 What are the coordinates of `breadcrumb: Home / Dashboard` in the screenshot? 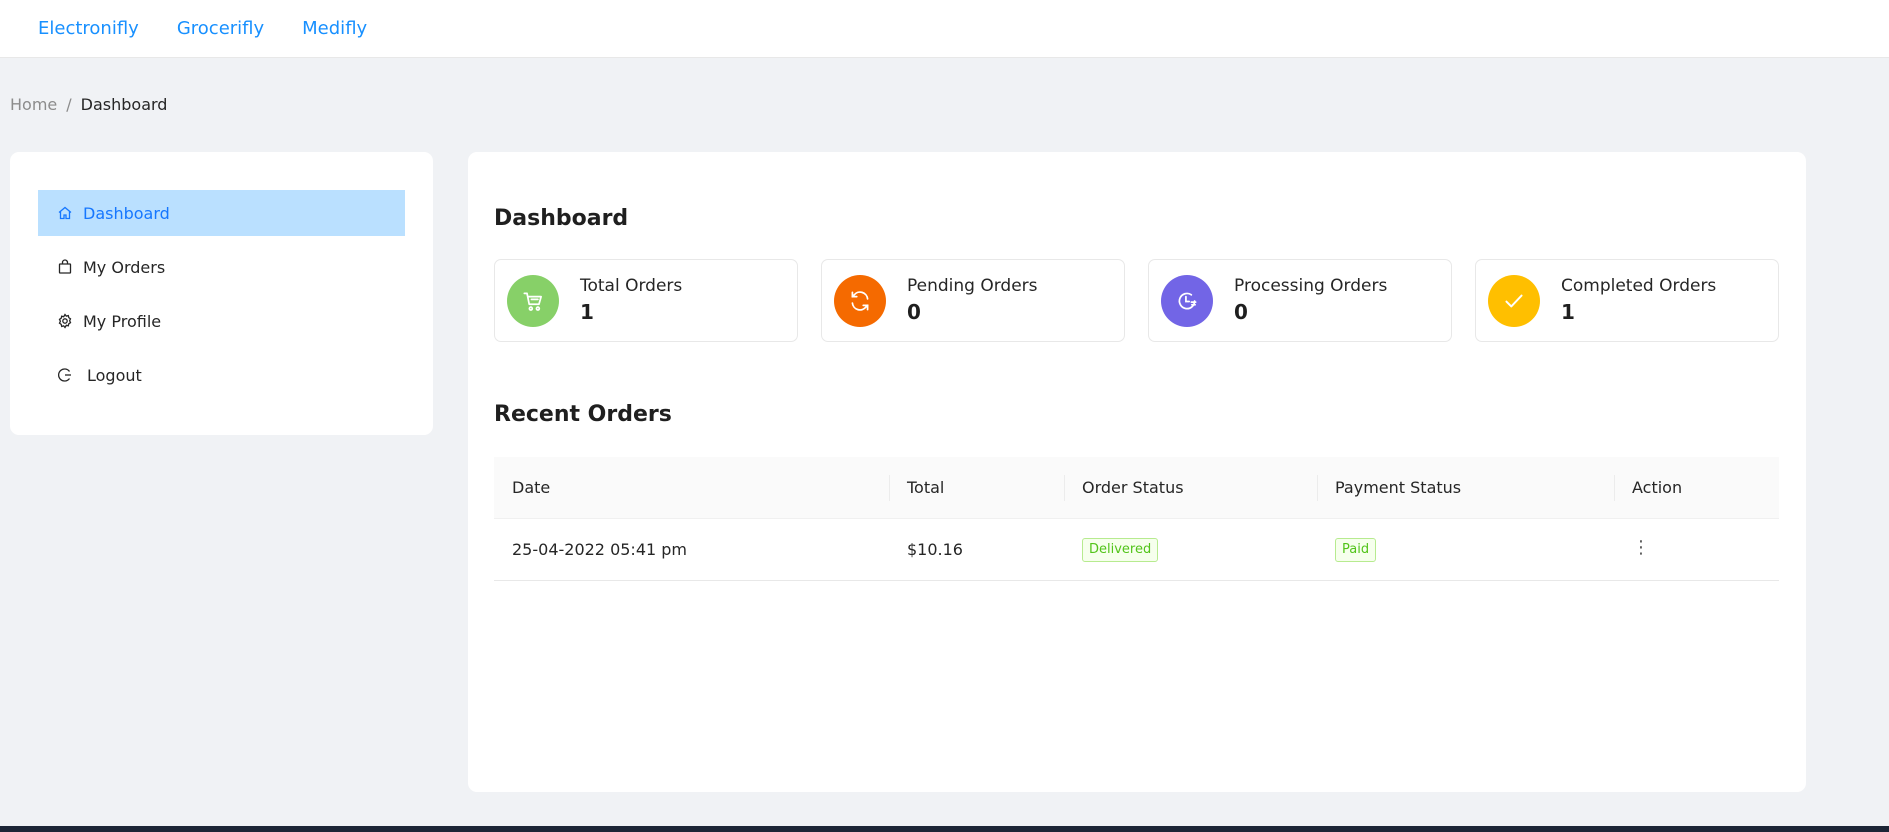 It's located at (88, 104).